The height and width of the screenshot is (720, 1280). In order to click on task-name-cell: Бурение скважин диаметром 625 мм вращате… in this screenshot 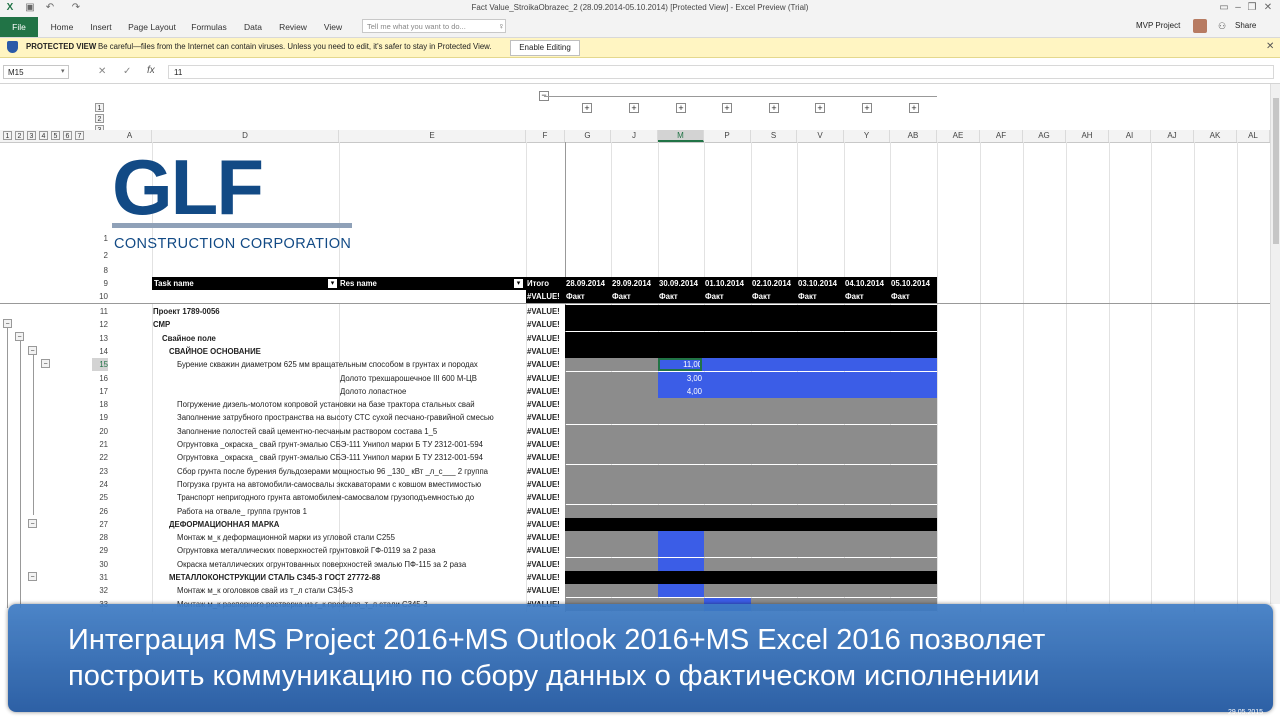, I will do `click(351, 364)`.